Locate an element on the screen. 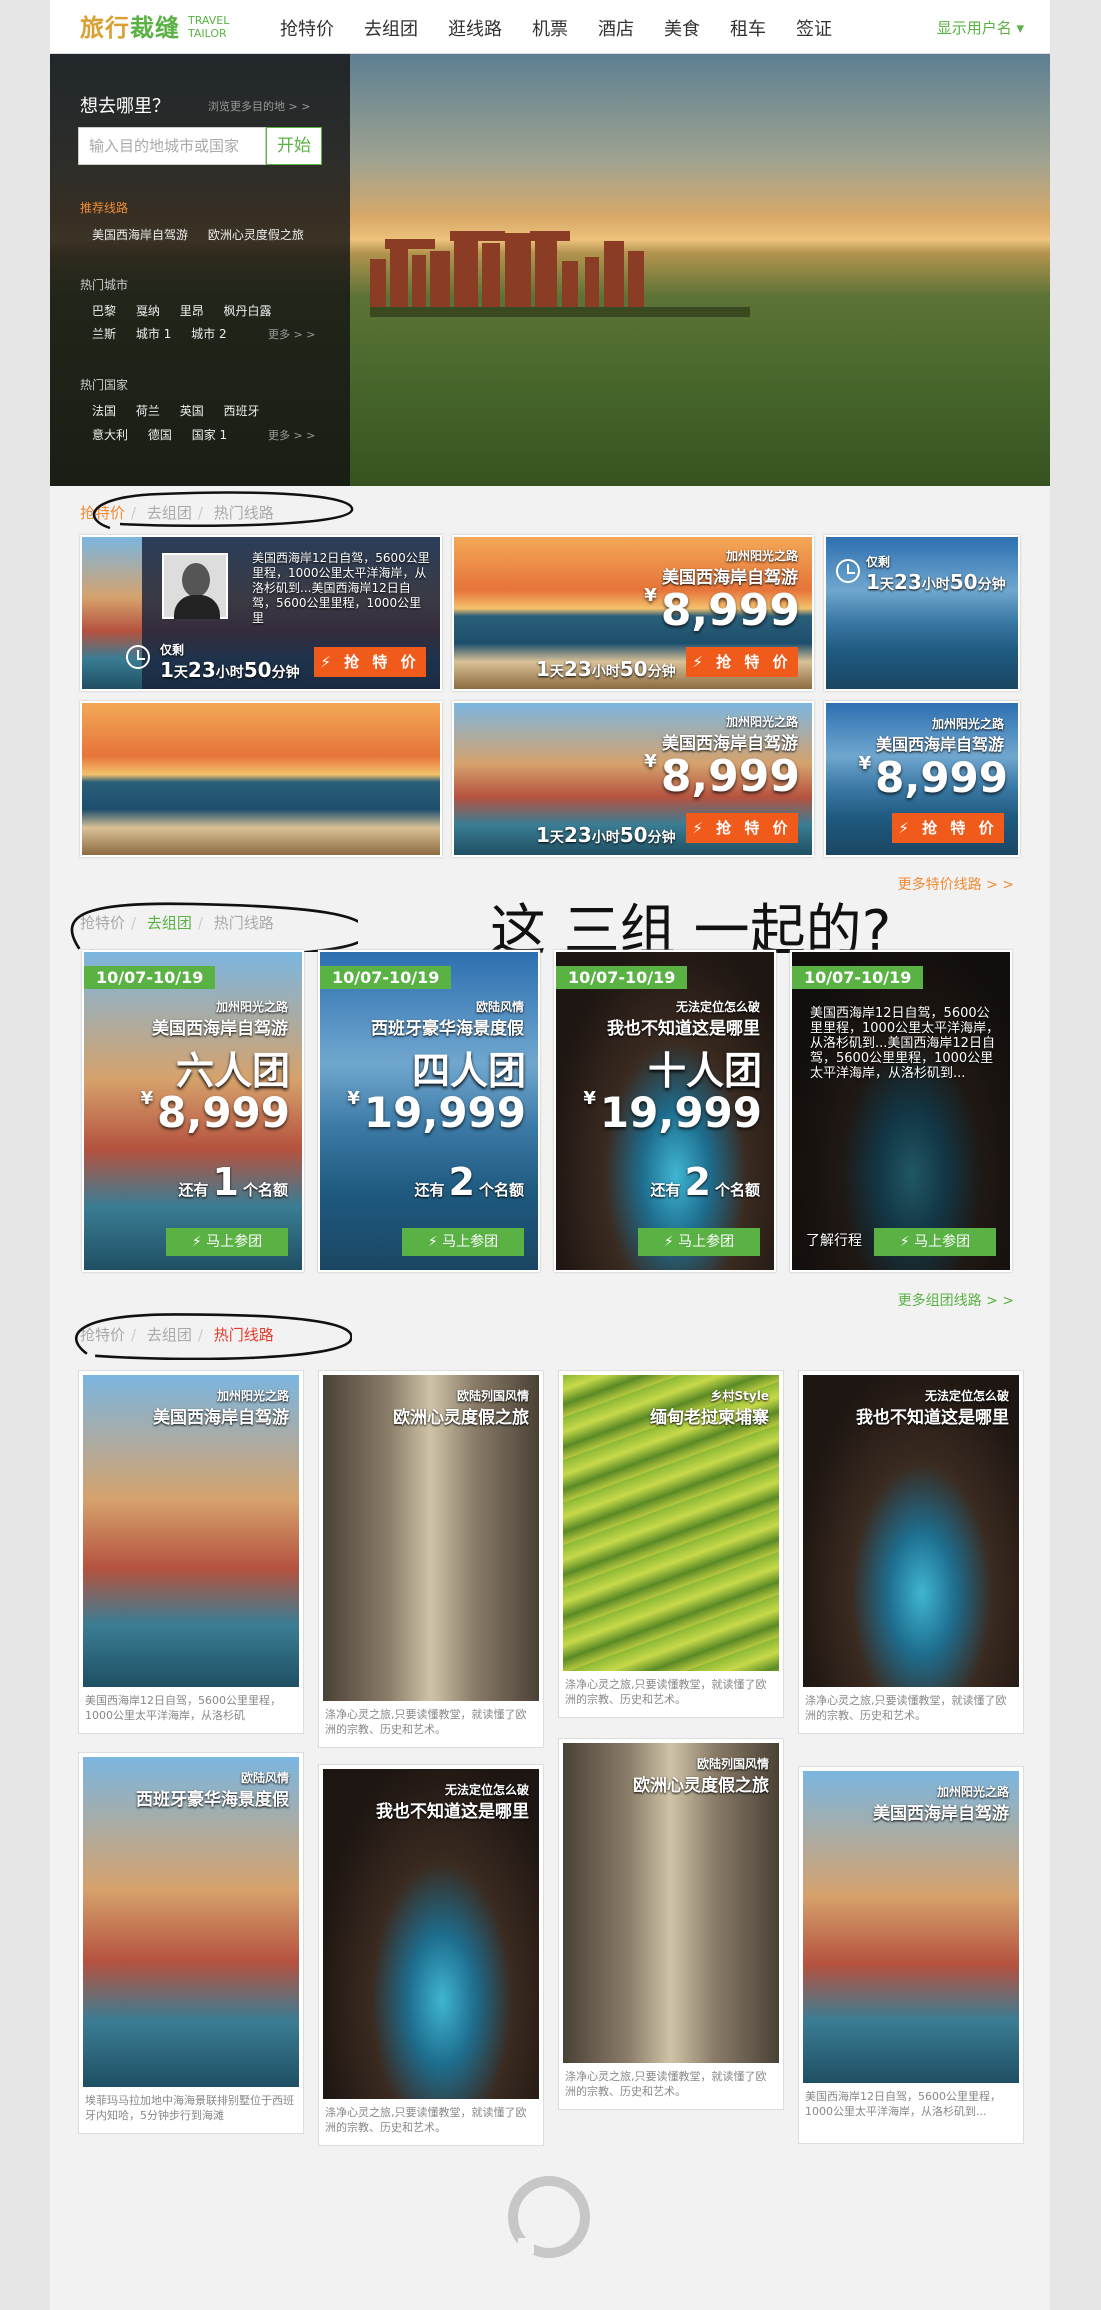 The image size is (1101, 2310). group-price: ¥8,999 is located at coordinates (215, 1112).